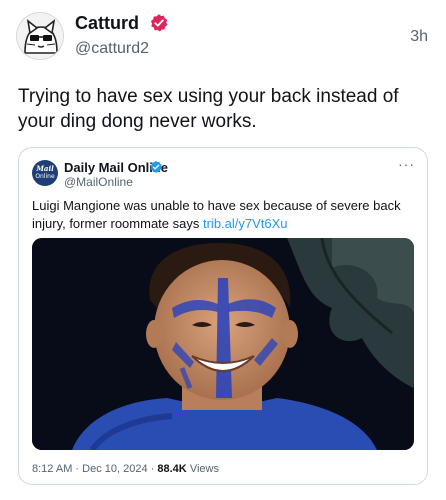  I want to click on views-count: 88.4K, so click(172, 469).